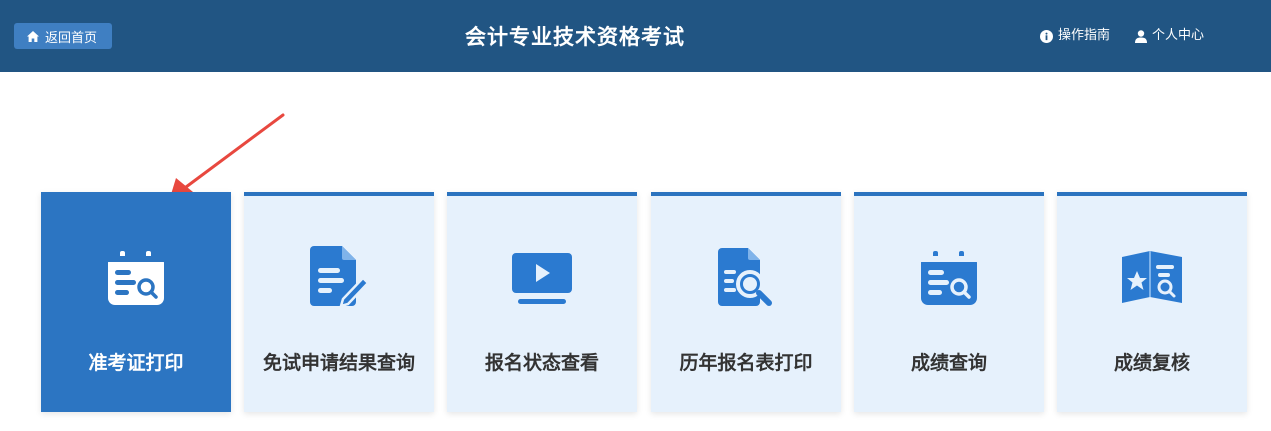 The height and width of the screenshot is (431, 1271). What do you see at coordinates (575, 37) in the screenshot?
I see `page-title: 会计专业技术资格考试` at bounding box center [575, 37].